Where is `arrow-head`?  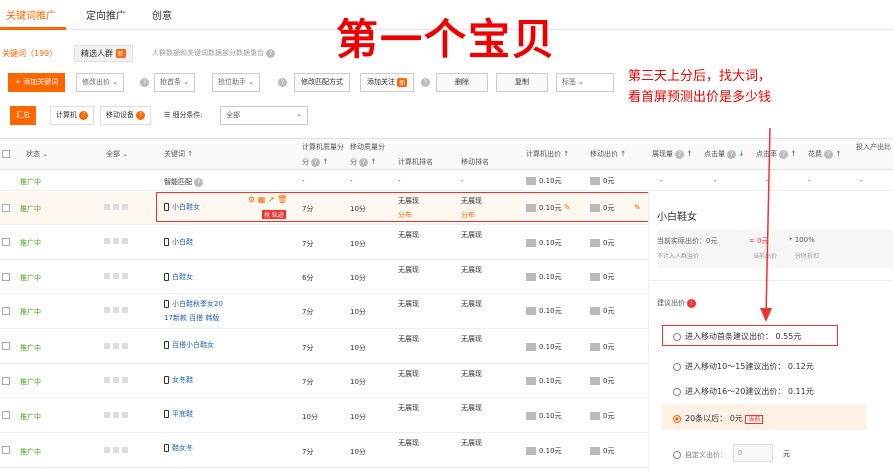 arrow-head is located at coordinates (766, 315).